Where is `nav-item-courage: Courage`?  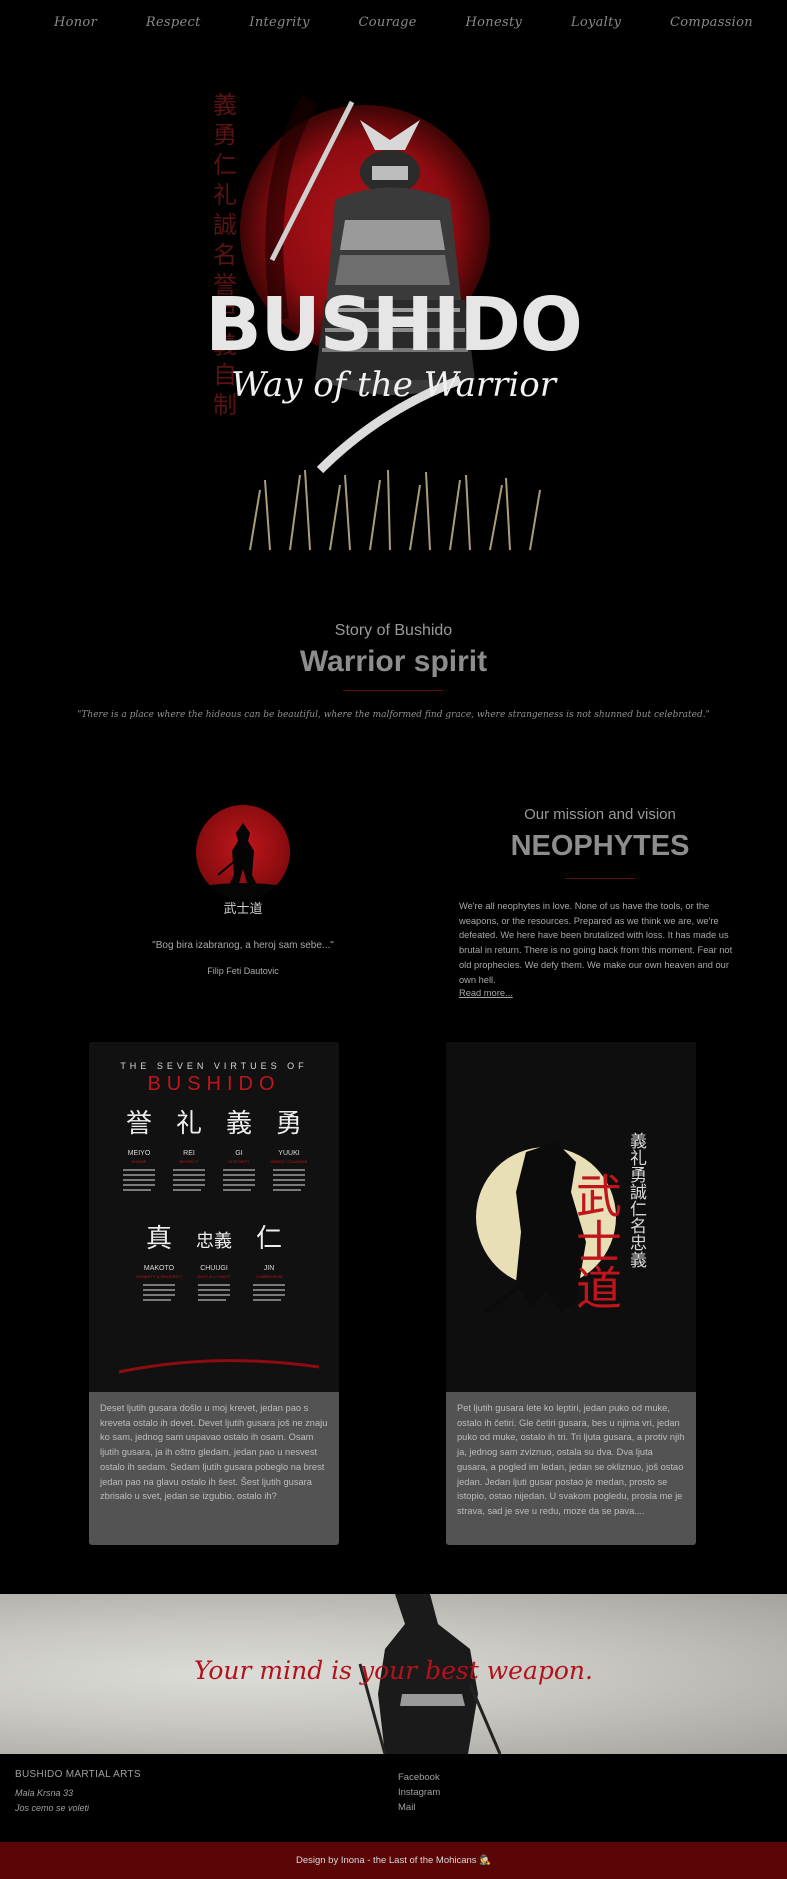 nav-item-courage: Courage is located at coordinates (388, 22).